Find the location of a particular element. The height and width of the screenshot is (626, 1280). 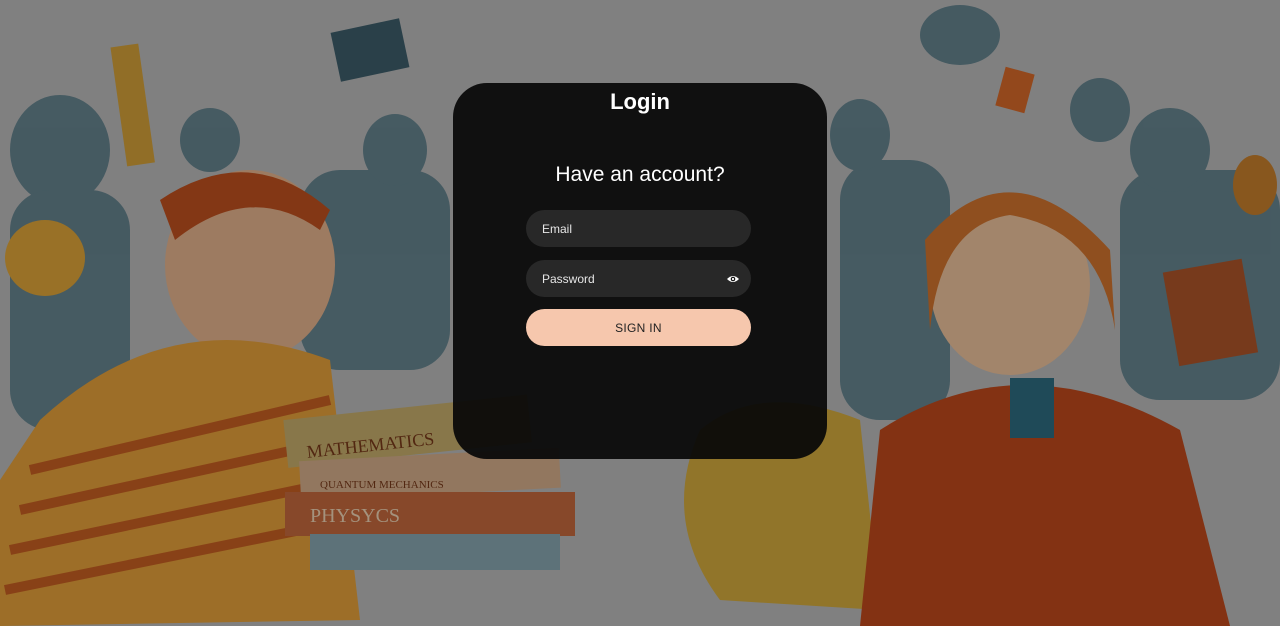

password-field is located at coordinates (638, 278).